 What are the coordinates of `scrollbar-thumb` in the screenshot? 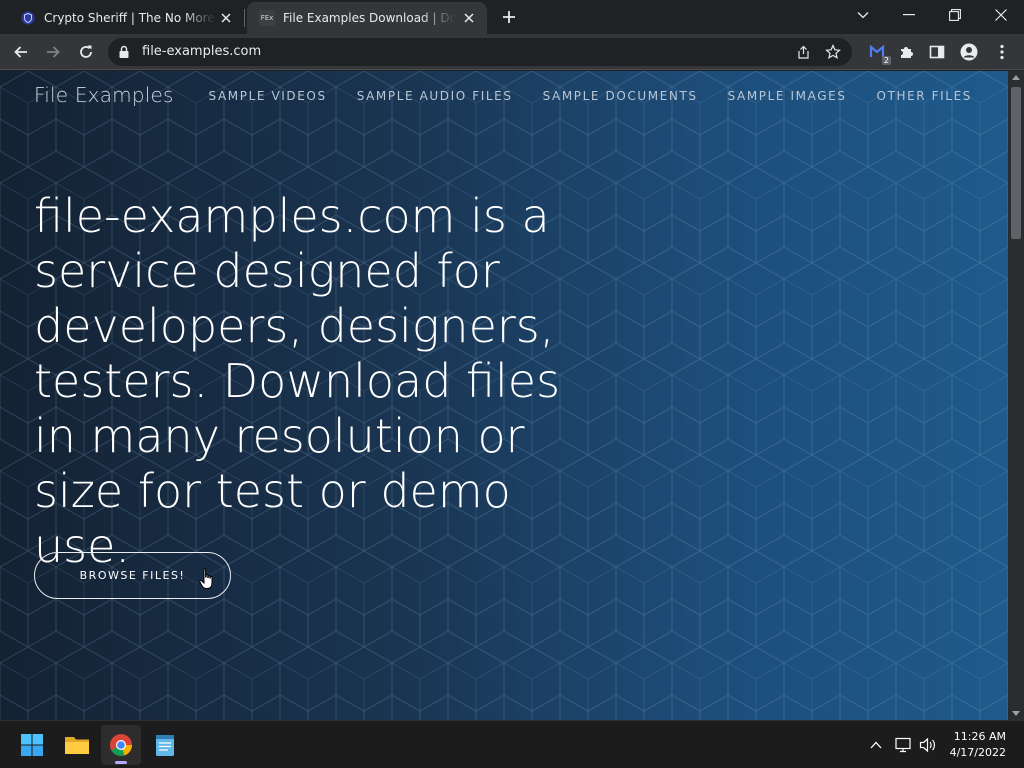 It's located at (1016, 163).